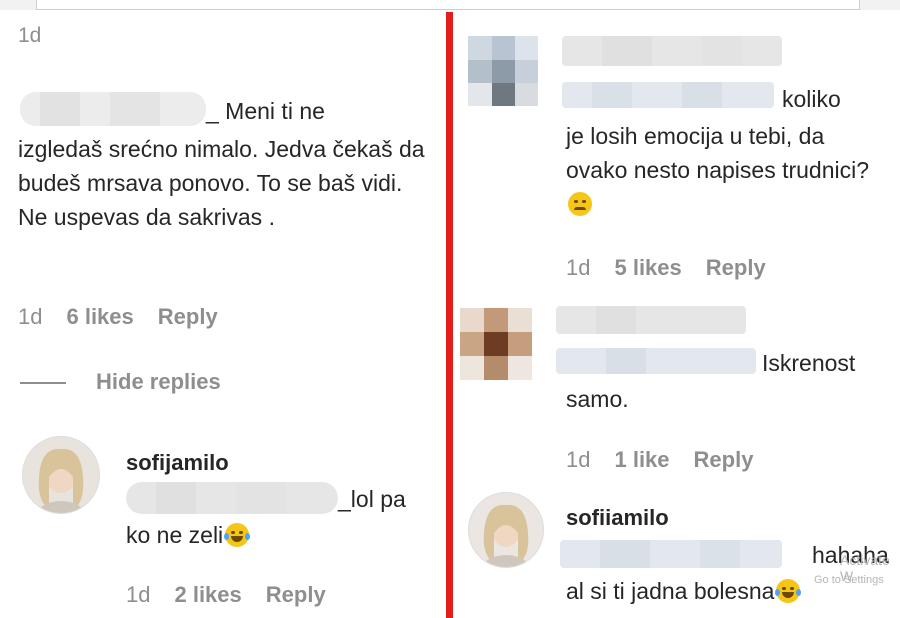 The width and height of the screenshot is (900, 618). What do you see at coordinates (671, 460) in the screenshot?
I see `comment2-meta: 1d 1 like Reply` at bounding box center [671, 460].